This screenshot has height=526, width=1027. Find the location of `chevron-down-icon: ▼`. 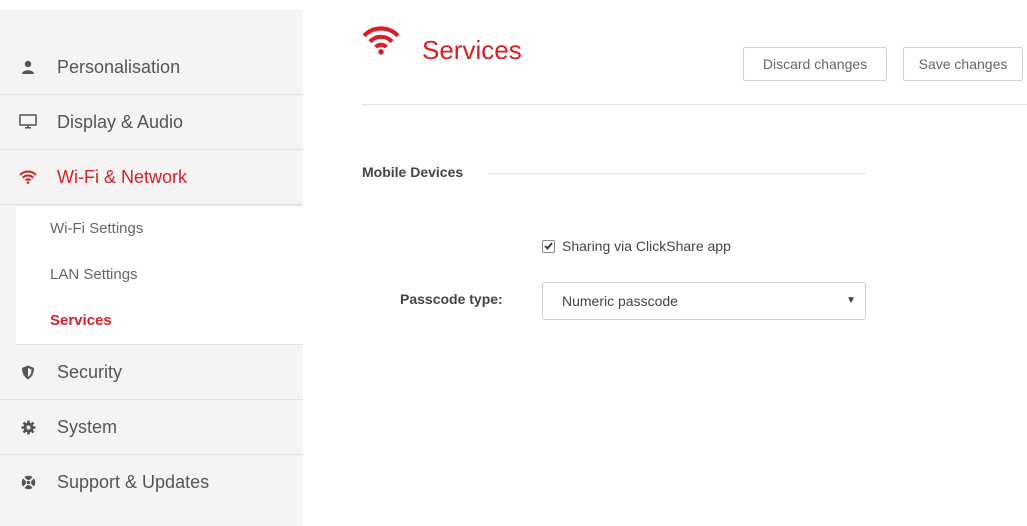

chevron-down-icon: ▼ is located at coordinates (851, 300).